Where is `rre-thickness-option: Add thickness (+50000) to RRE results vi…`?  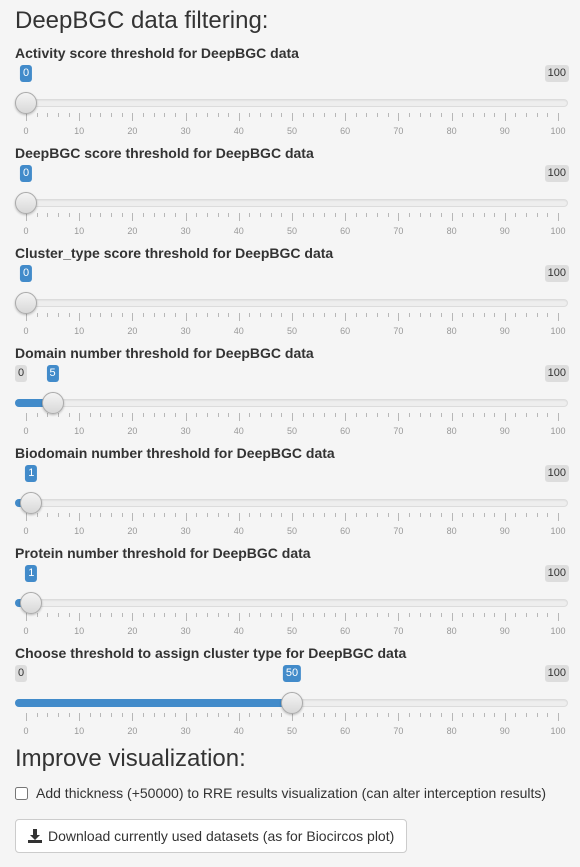
rre-thickness-option: Add thickness (+50000) to RRE results vi… is located at coordinates (280, 793).